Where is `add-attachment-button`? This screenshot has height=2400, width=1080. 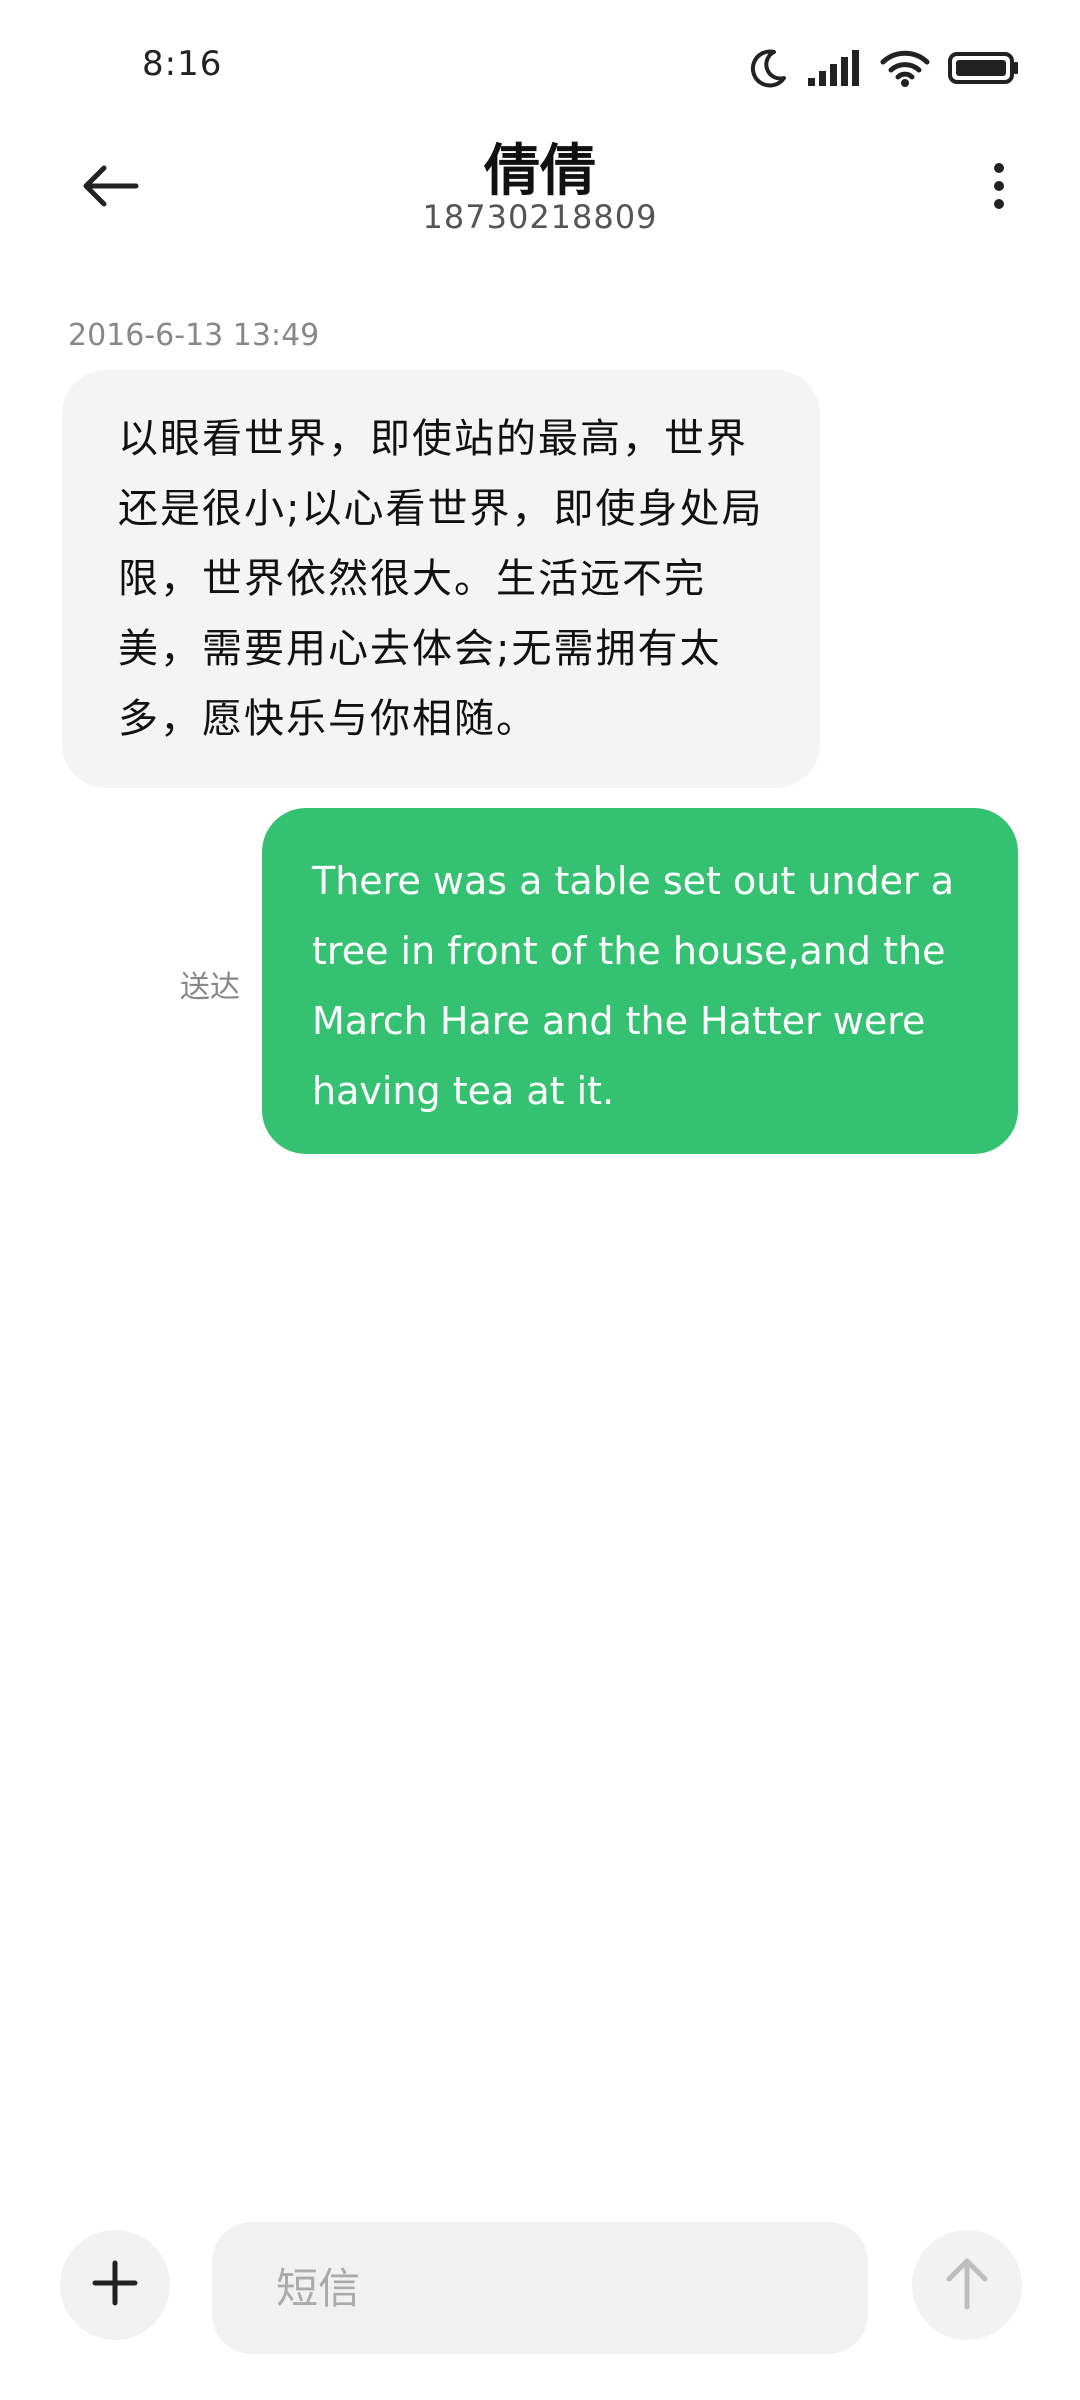
add-attachment-button is located at coordinates (115, 2285).